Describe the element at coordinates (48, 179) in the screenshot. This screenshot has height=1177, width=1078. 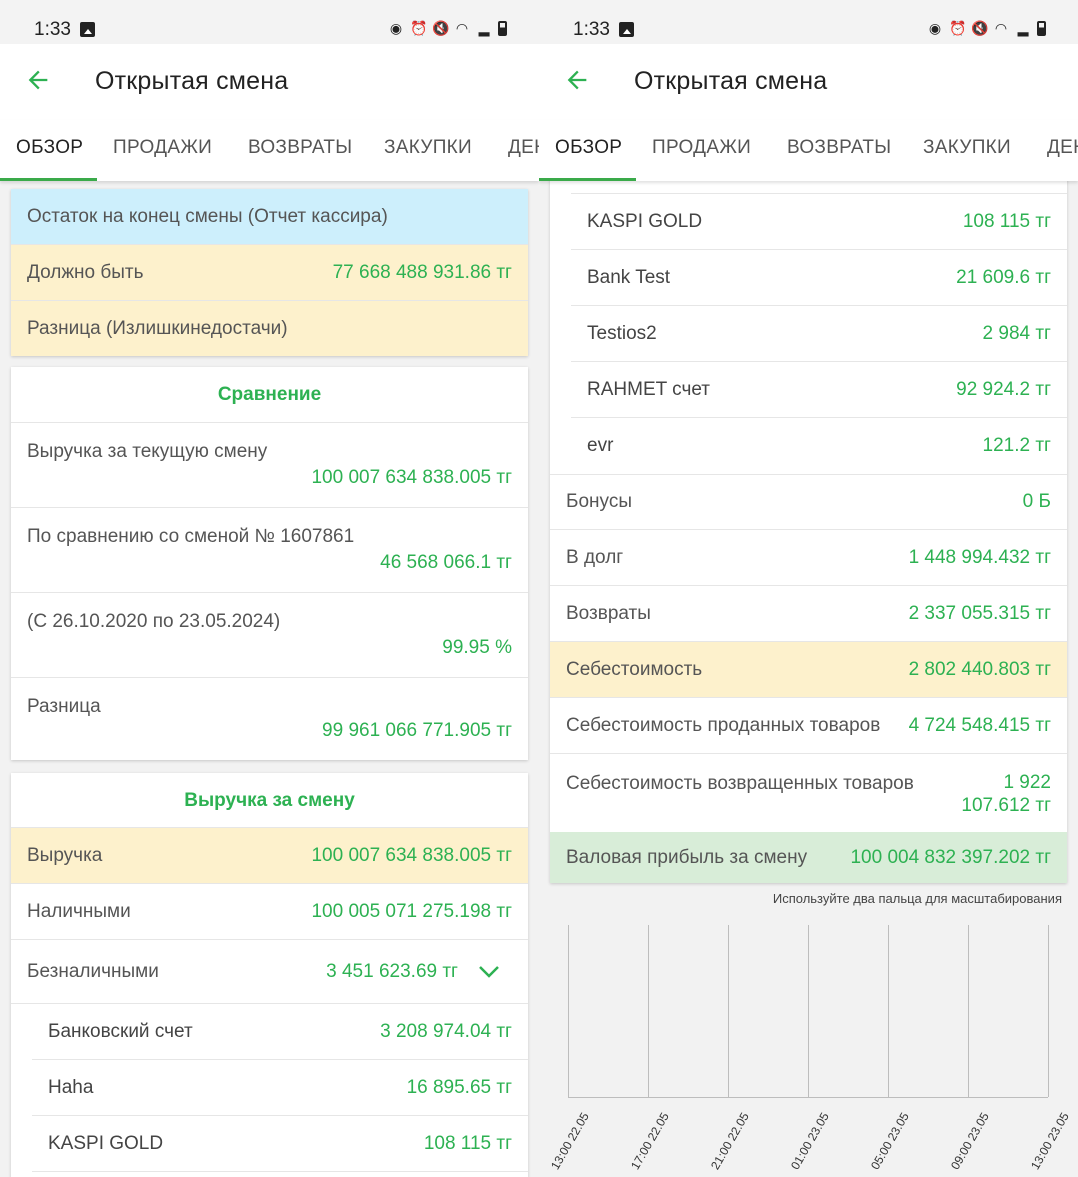
I see `tab-indicator` at that location.